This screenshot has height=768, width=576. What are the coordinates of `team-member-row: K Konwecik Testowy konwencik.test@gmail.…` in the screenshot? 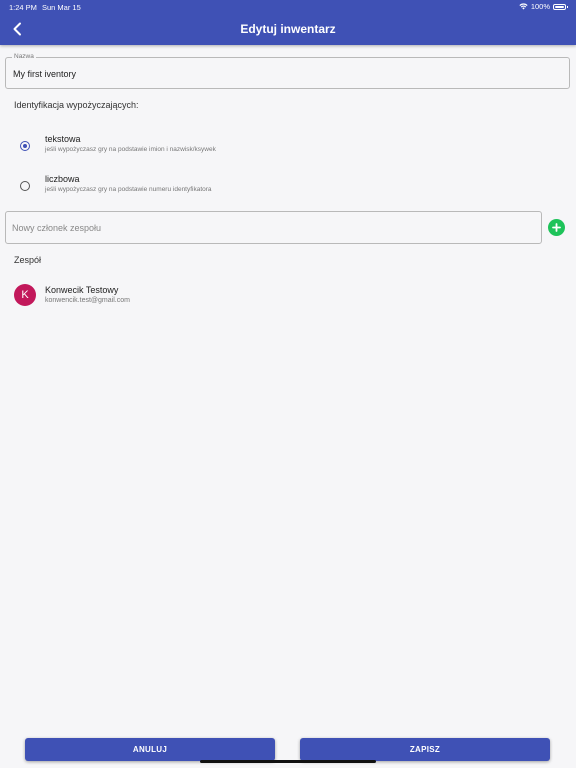 It's located at (288, 296).